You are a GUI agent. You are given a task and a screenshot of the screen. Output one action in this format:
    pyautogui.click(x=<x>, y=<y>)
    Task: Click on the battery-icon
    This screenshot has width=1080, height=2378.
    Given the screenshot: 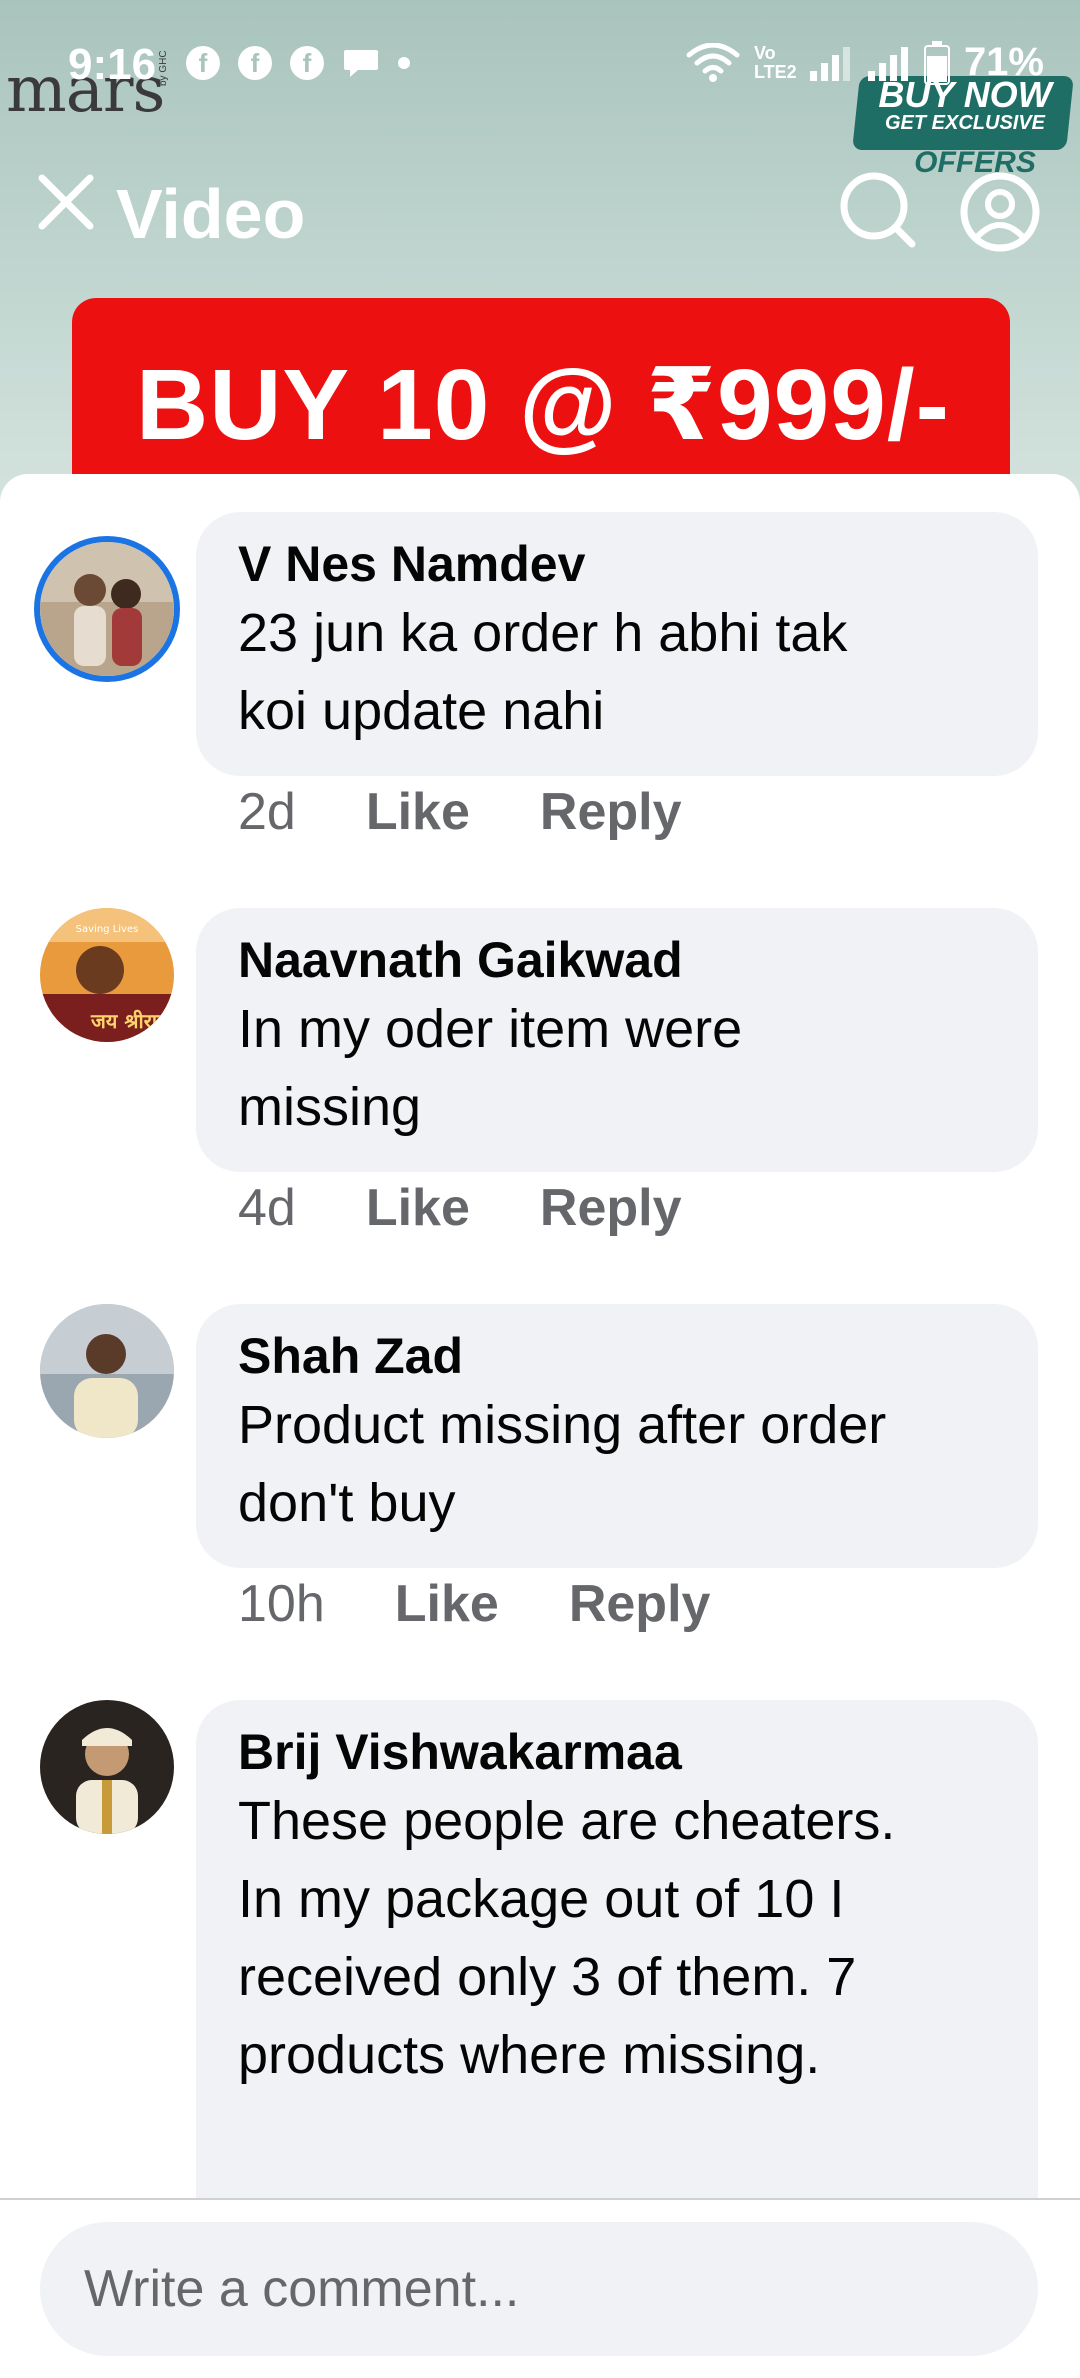 What is the action you would take?
    pyautogui.click(x=936, y=62)
    